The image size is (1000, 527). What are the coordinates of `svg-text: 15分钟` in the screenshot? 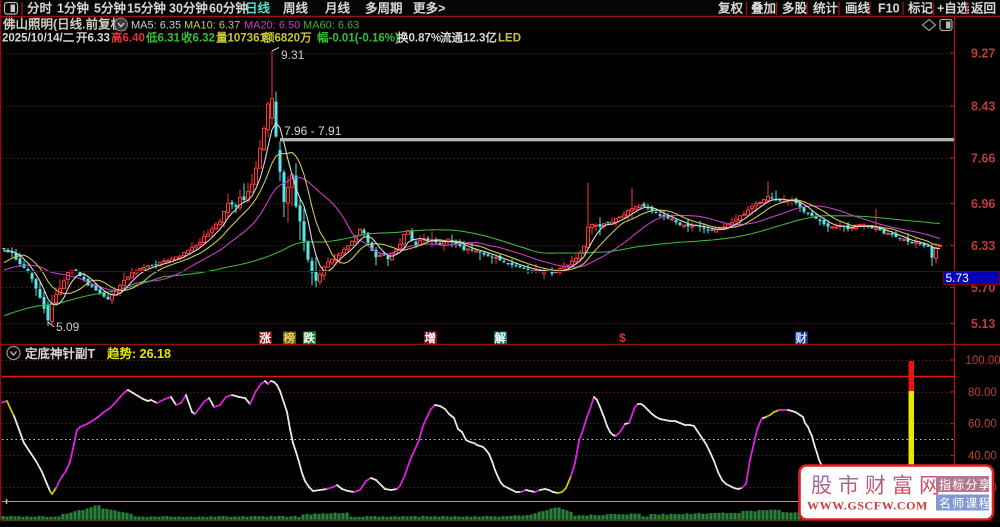 It's located at (146, 8).